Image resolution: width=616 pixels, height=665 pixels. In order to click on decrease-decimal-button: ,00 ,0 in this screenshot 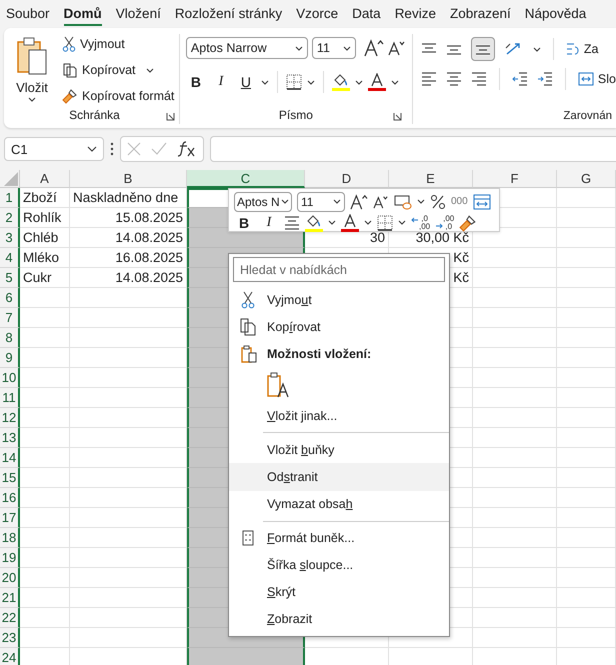, I will do `click(444, 222)`.